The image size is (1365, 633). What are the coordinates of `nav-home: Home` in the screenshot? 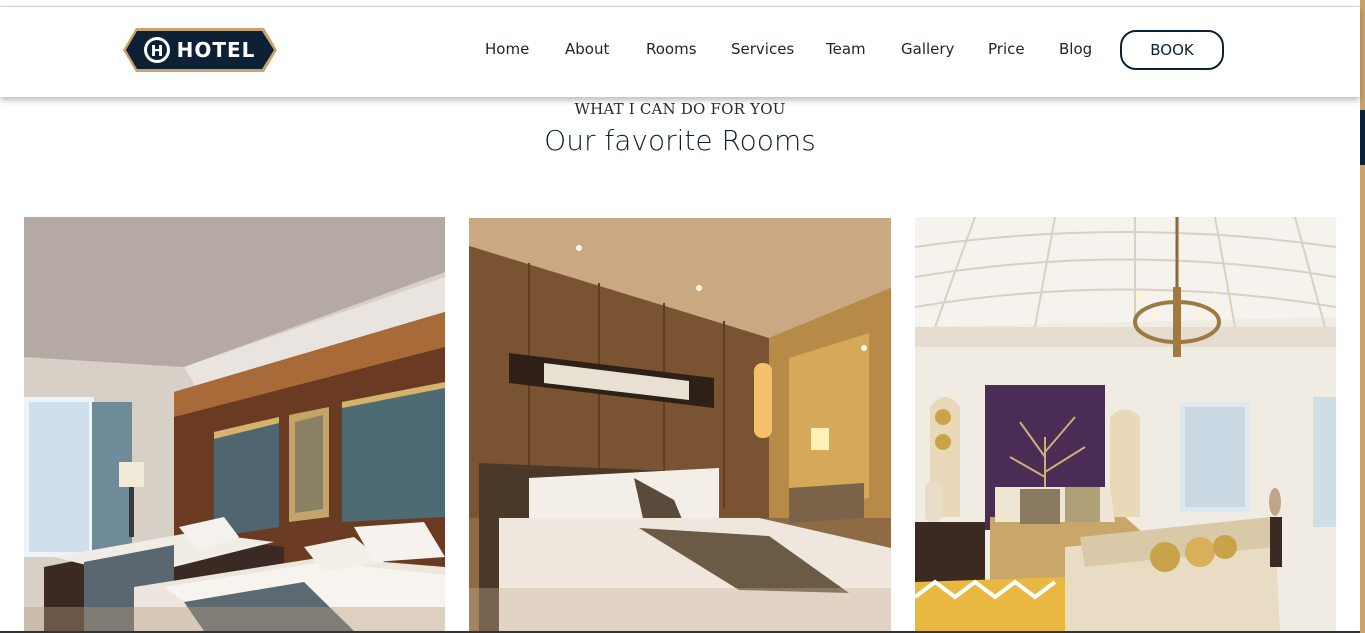 It's located at (507, 49).